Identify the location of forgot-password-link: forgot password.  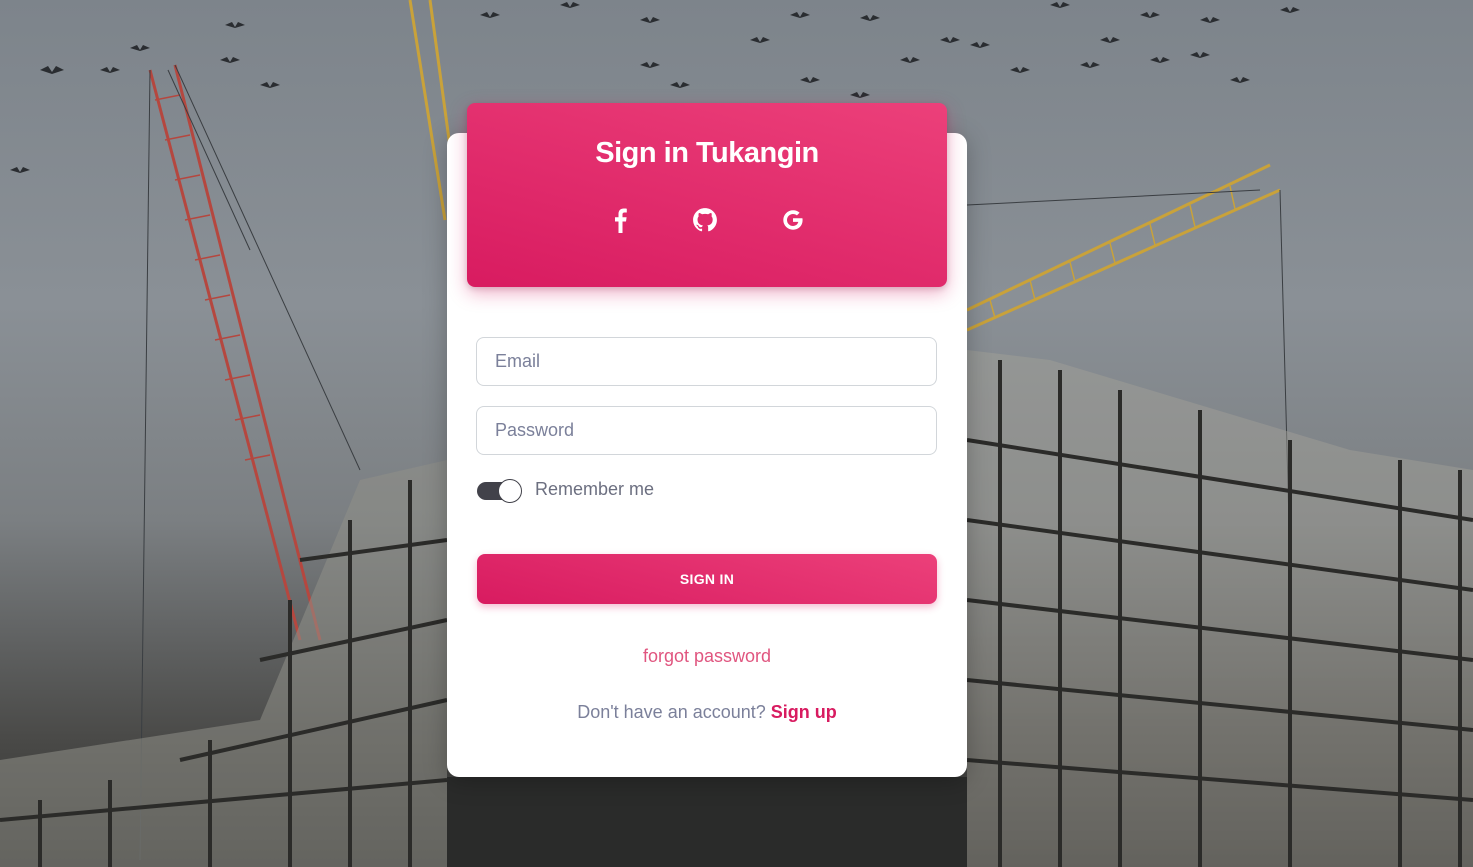
(707, 656).